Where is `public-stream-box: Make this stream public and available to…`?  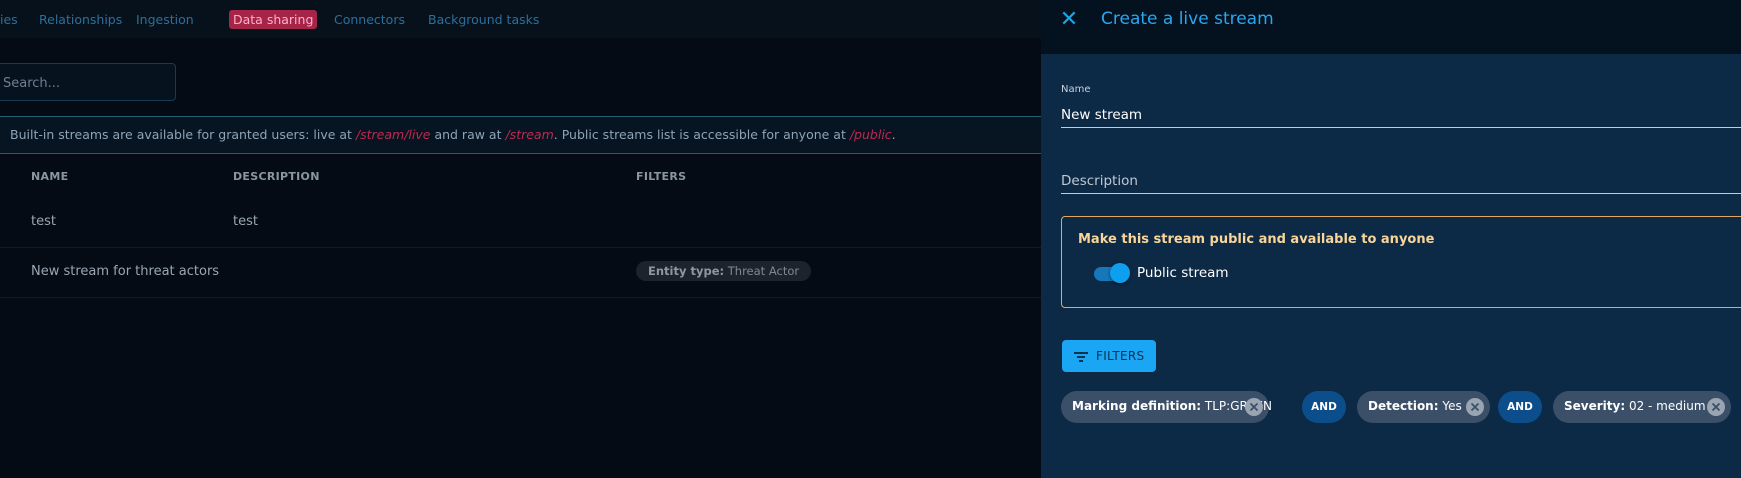
public-stream-box: Make this stream public and available to… is located at coordinates (1401, 262).